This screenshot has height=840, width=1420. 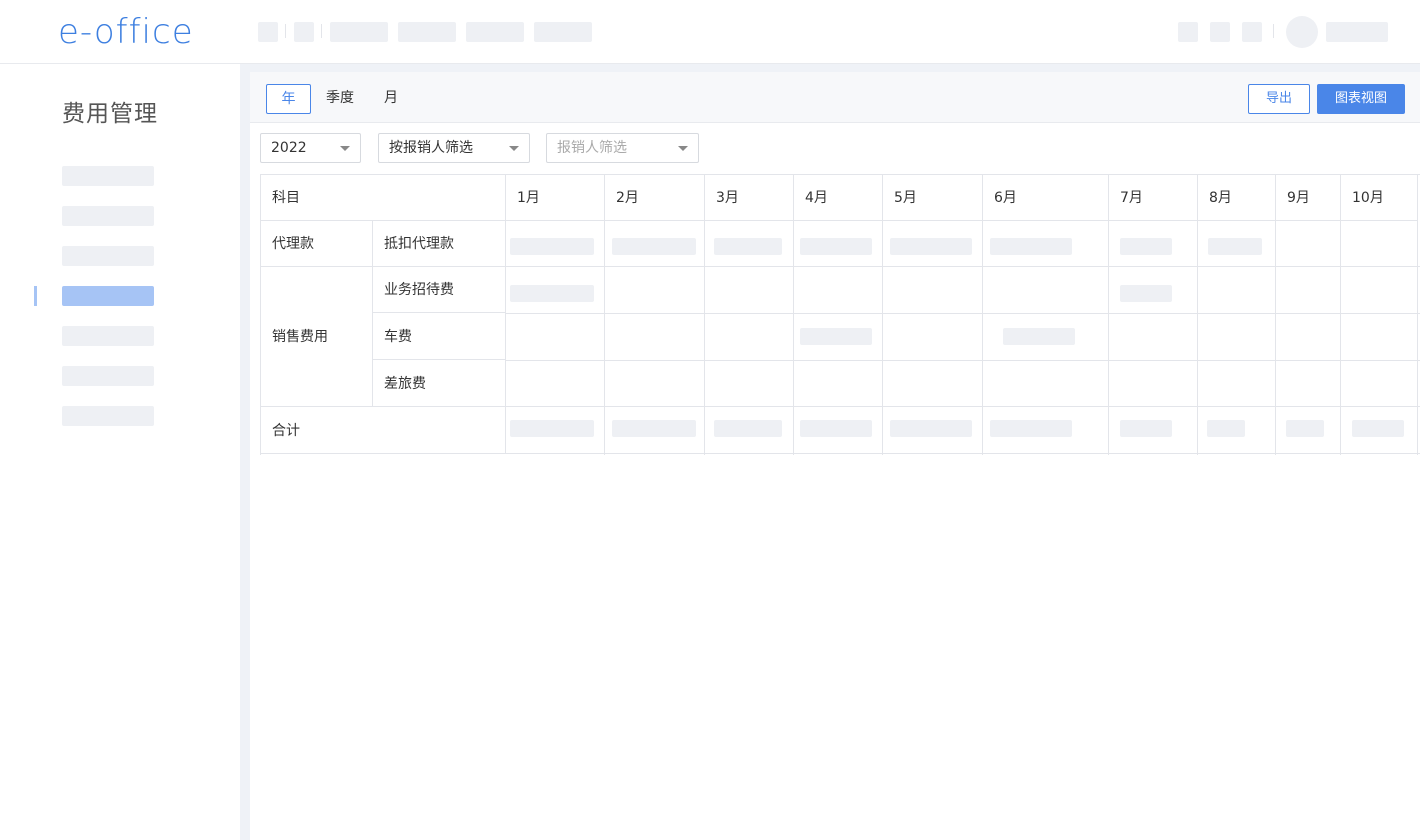 I want to click on row-total: 合计, so click(x=383, y=430).